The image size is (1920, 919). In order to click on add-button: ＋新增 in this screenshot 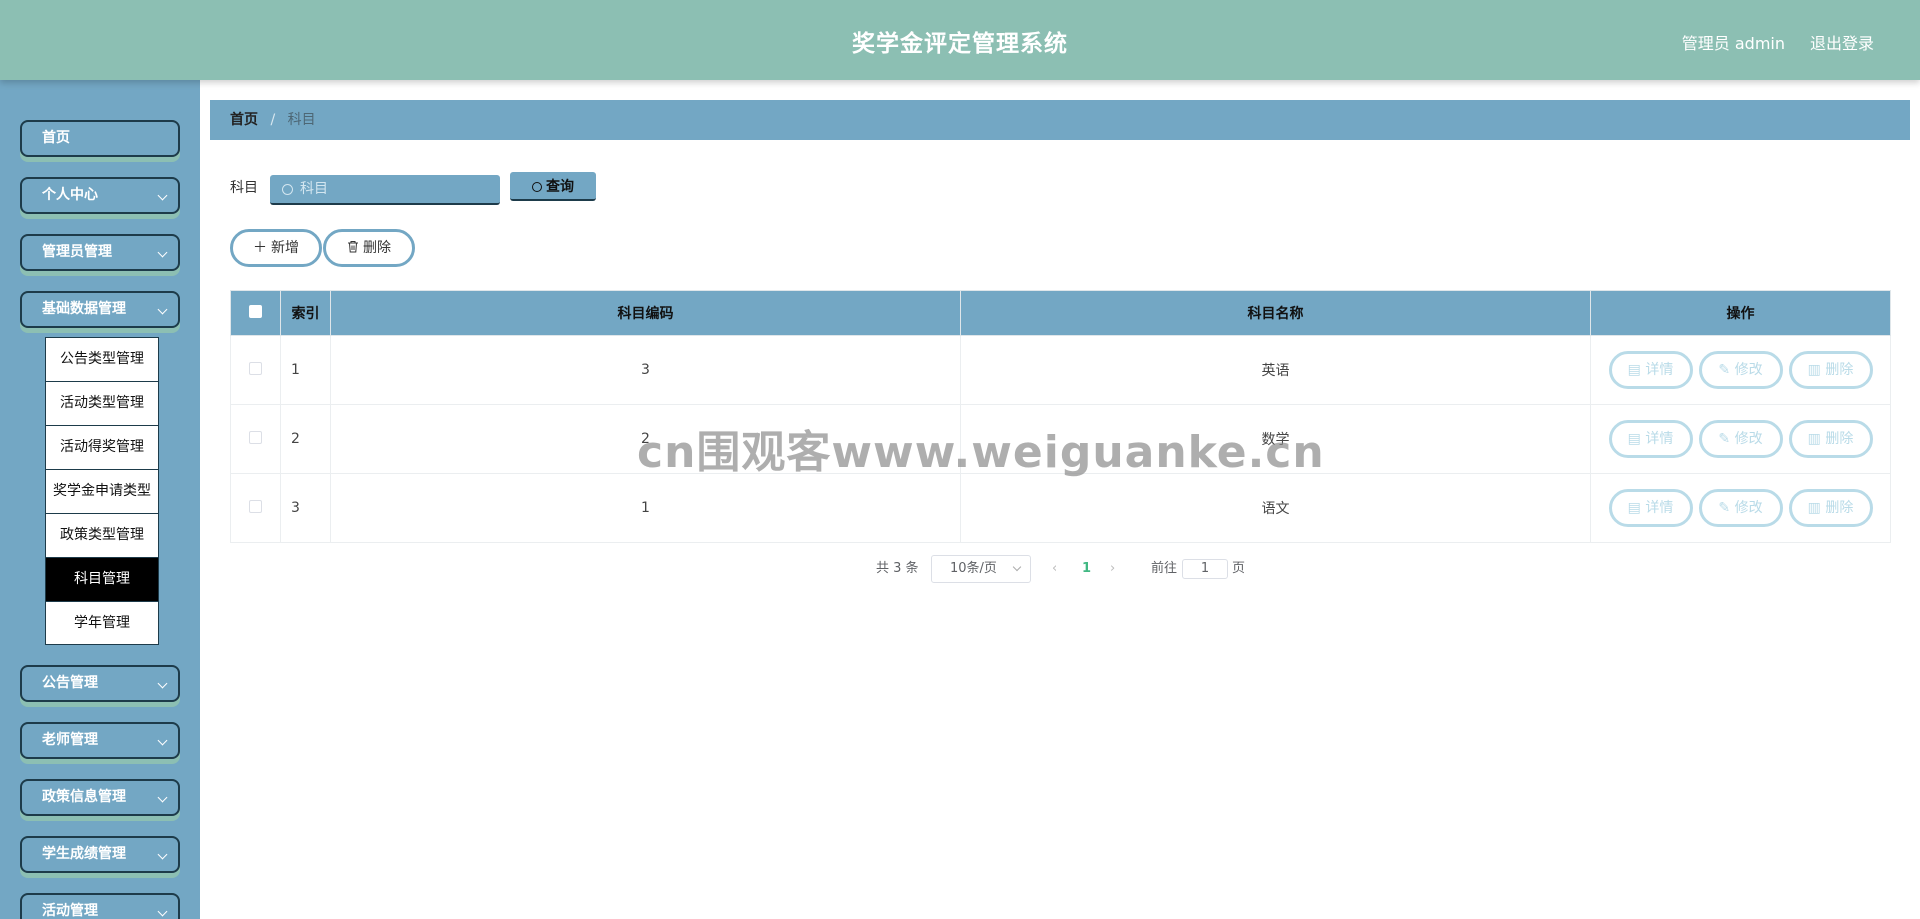, I will do `click(276, 248)`.